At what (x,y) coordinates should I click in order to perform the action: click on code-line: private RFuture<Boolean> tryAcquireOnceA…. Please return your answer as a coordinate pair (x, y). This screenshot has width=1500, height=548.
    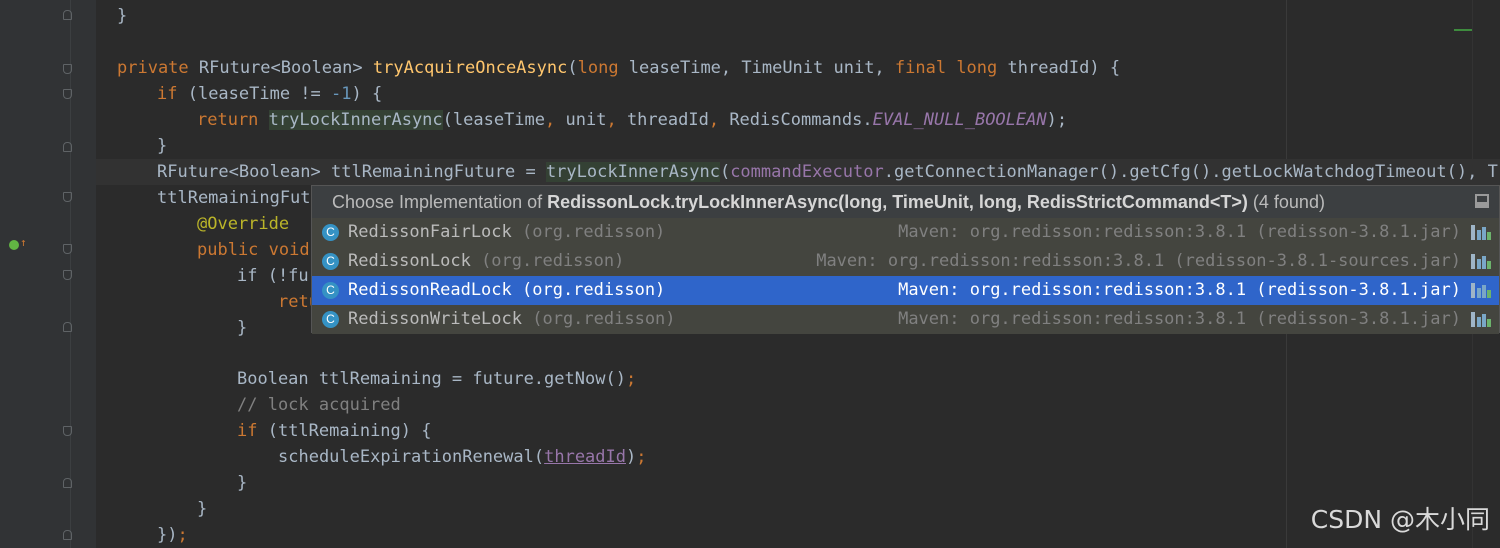
    Looking at the image, I should click on (618, 68).